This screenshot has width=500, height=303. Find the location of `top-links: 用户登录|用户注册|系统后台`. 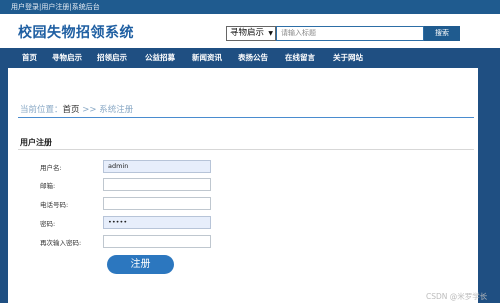

top-links: 用户登录|用户注册|系统后台 is located at coordinates (55, 7).